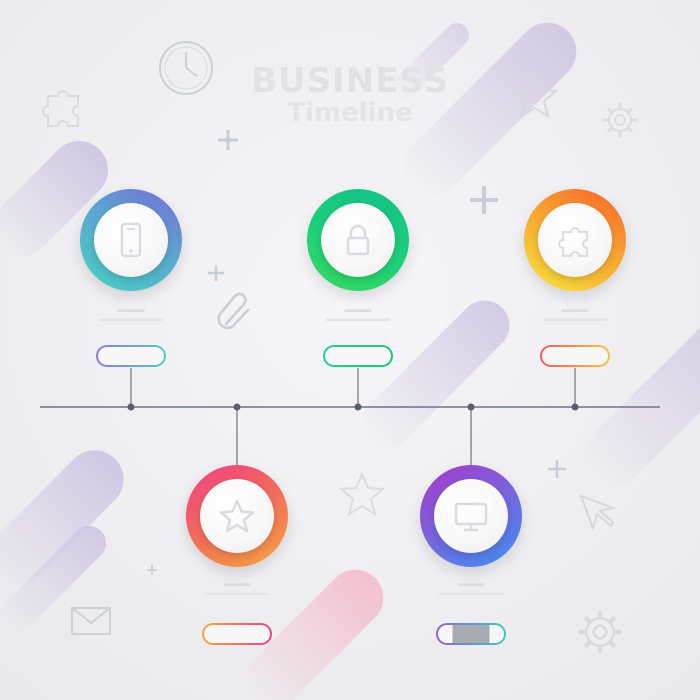 This screenshot has height=700, width=700. I want to click on milestone-caption-3: ▬▬▬ ▬▬▬▬▬▬▬▬, so click(575, 313).